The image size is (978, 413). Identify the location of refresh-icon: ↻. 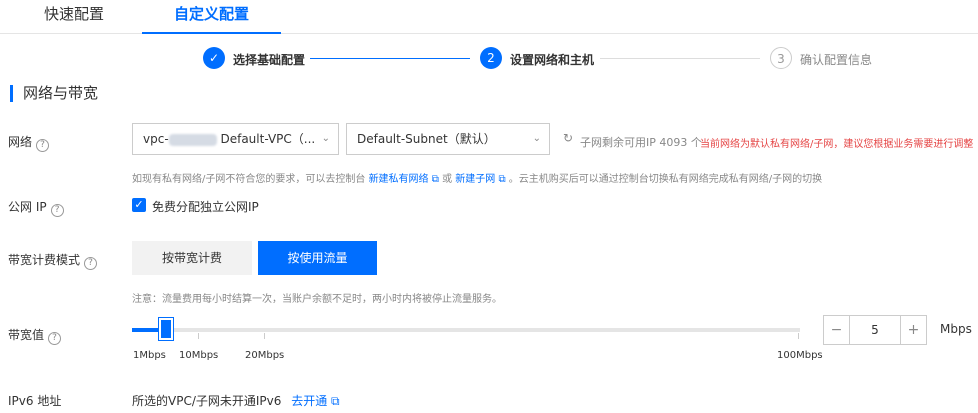
(568, 138).